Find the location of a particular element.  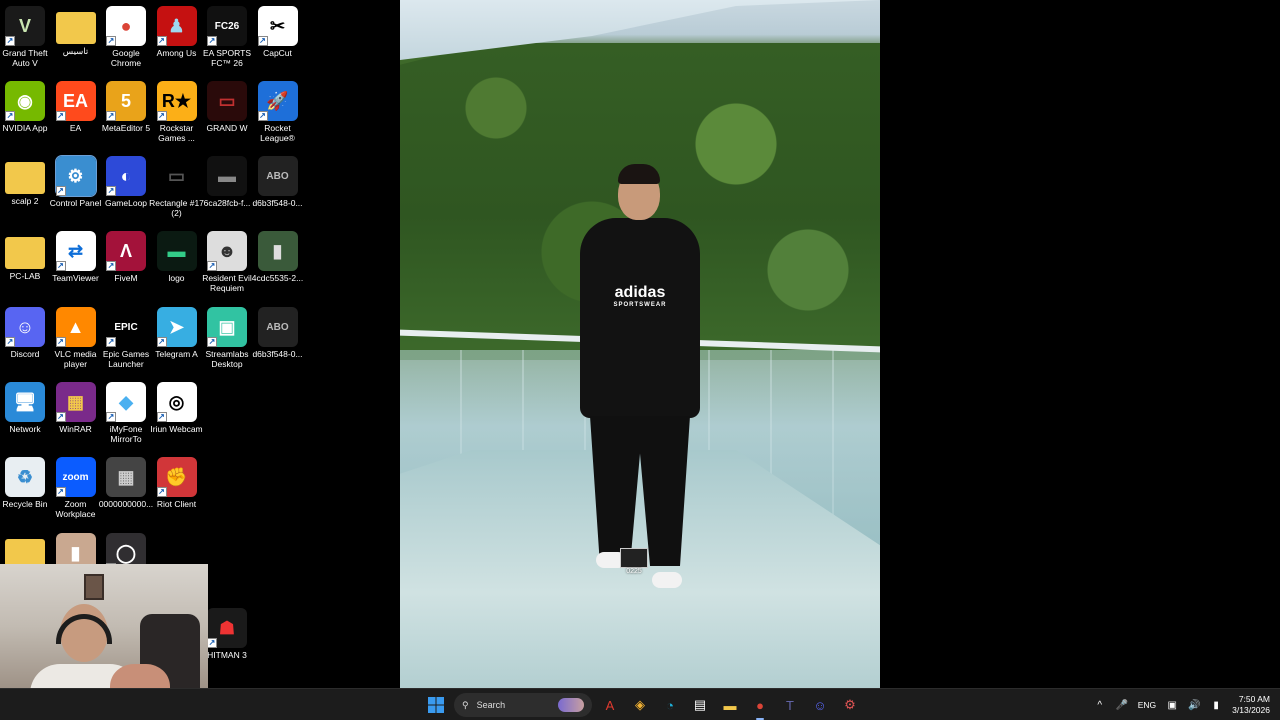

desktop-icon-ea-fc: FC26 ↗ EA SPORTS FC™ 26 is located at coordinates (227, 37).